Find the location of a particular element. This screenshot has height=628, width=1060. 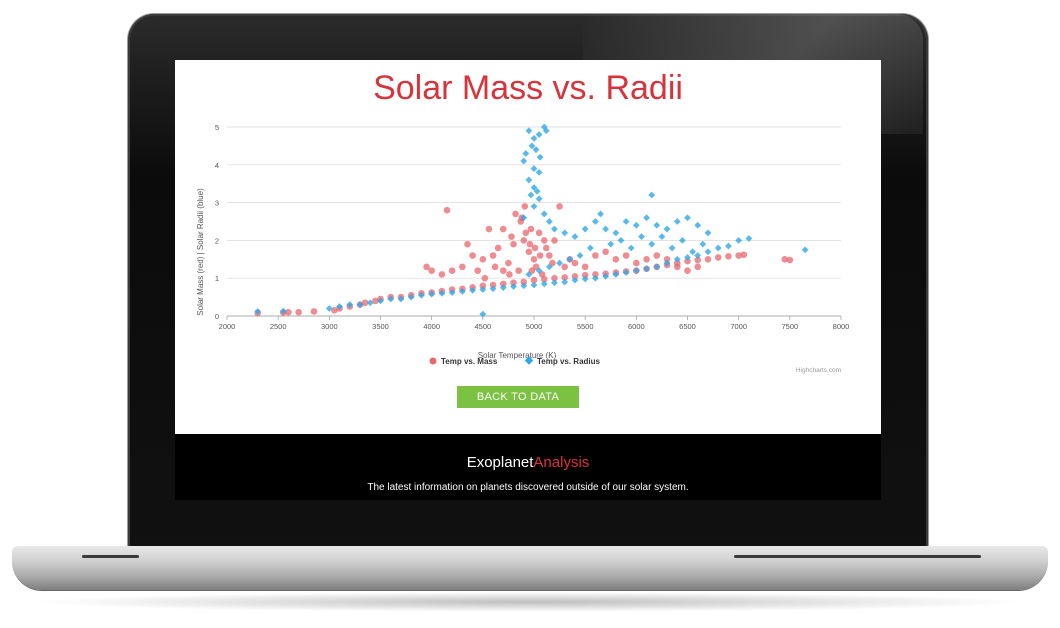

y-tick-label: 5 is located at coordinates (217, 127).